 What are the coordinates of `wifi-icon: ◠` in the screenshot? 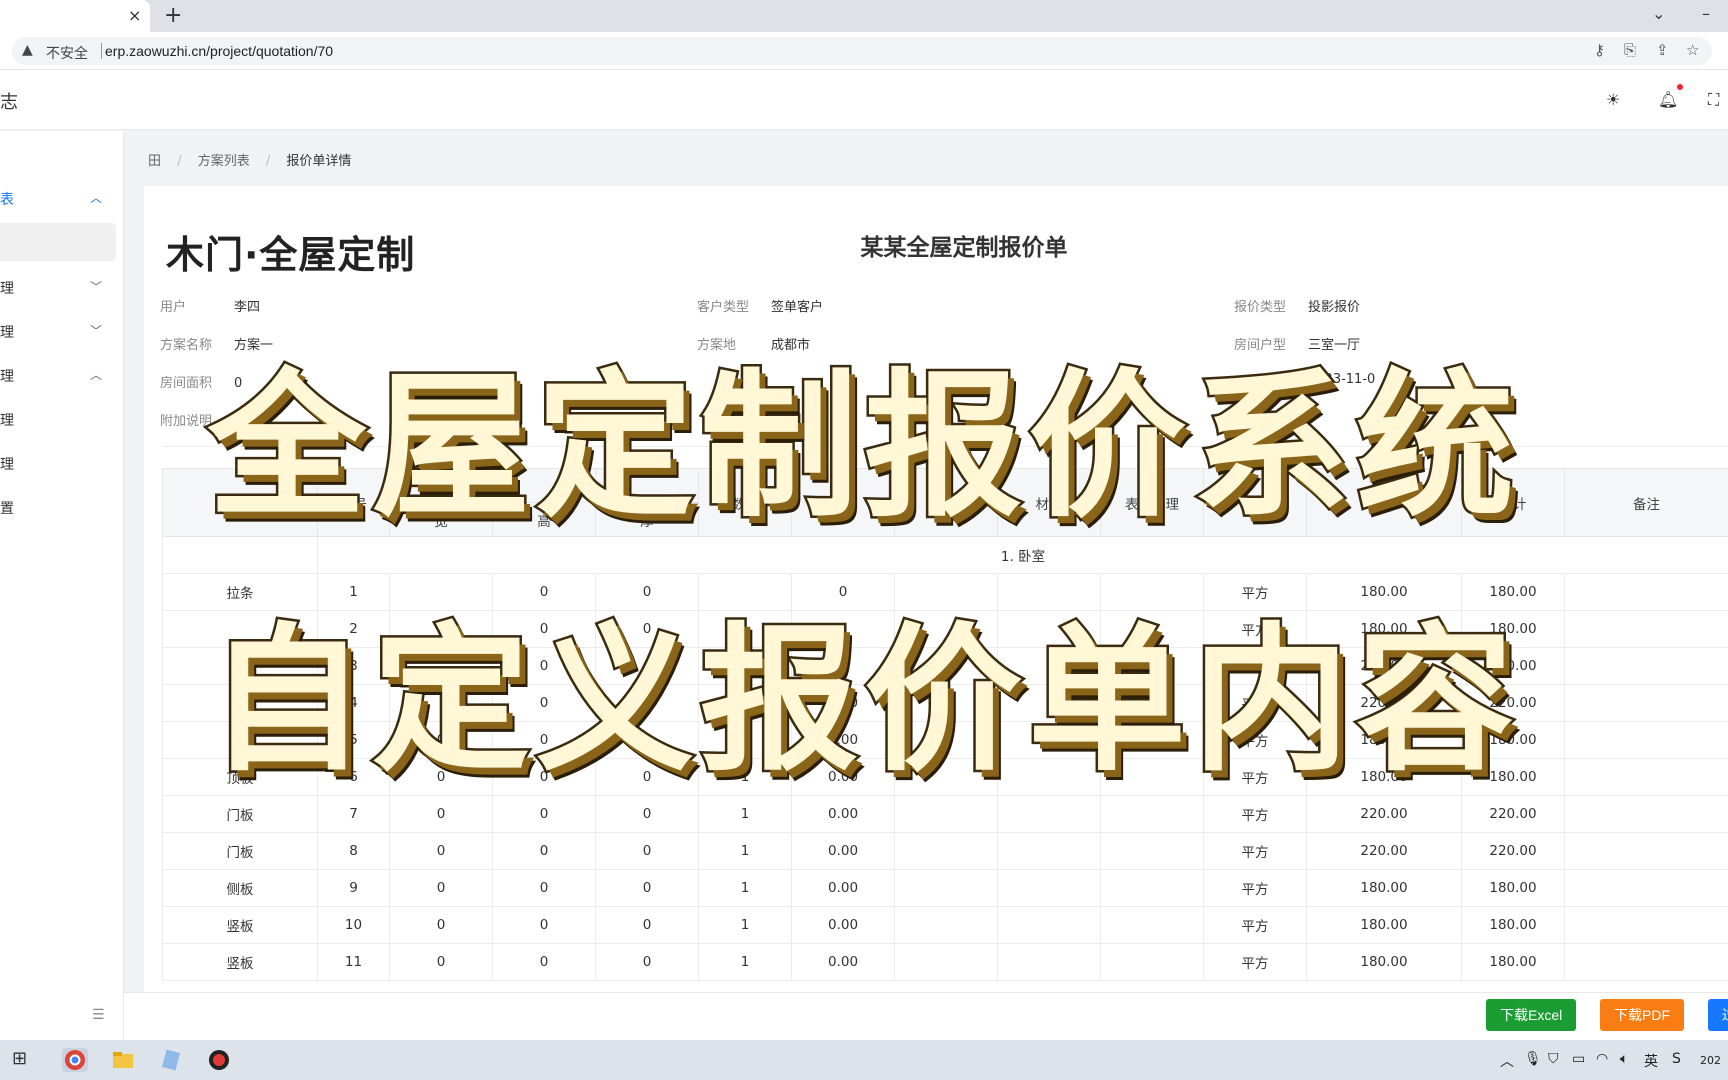 It's located at (1602, 1059).